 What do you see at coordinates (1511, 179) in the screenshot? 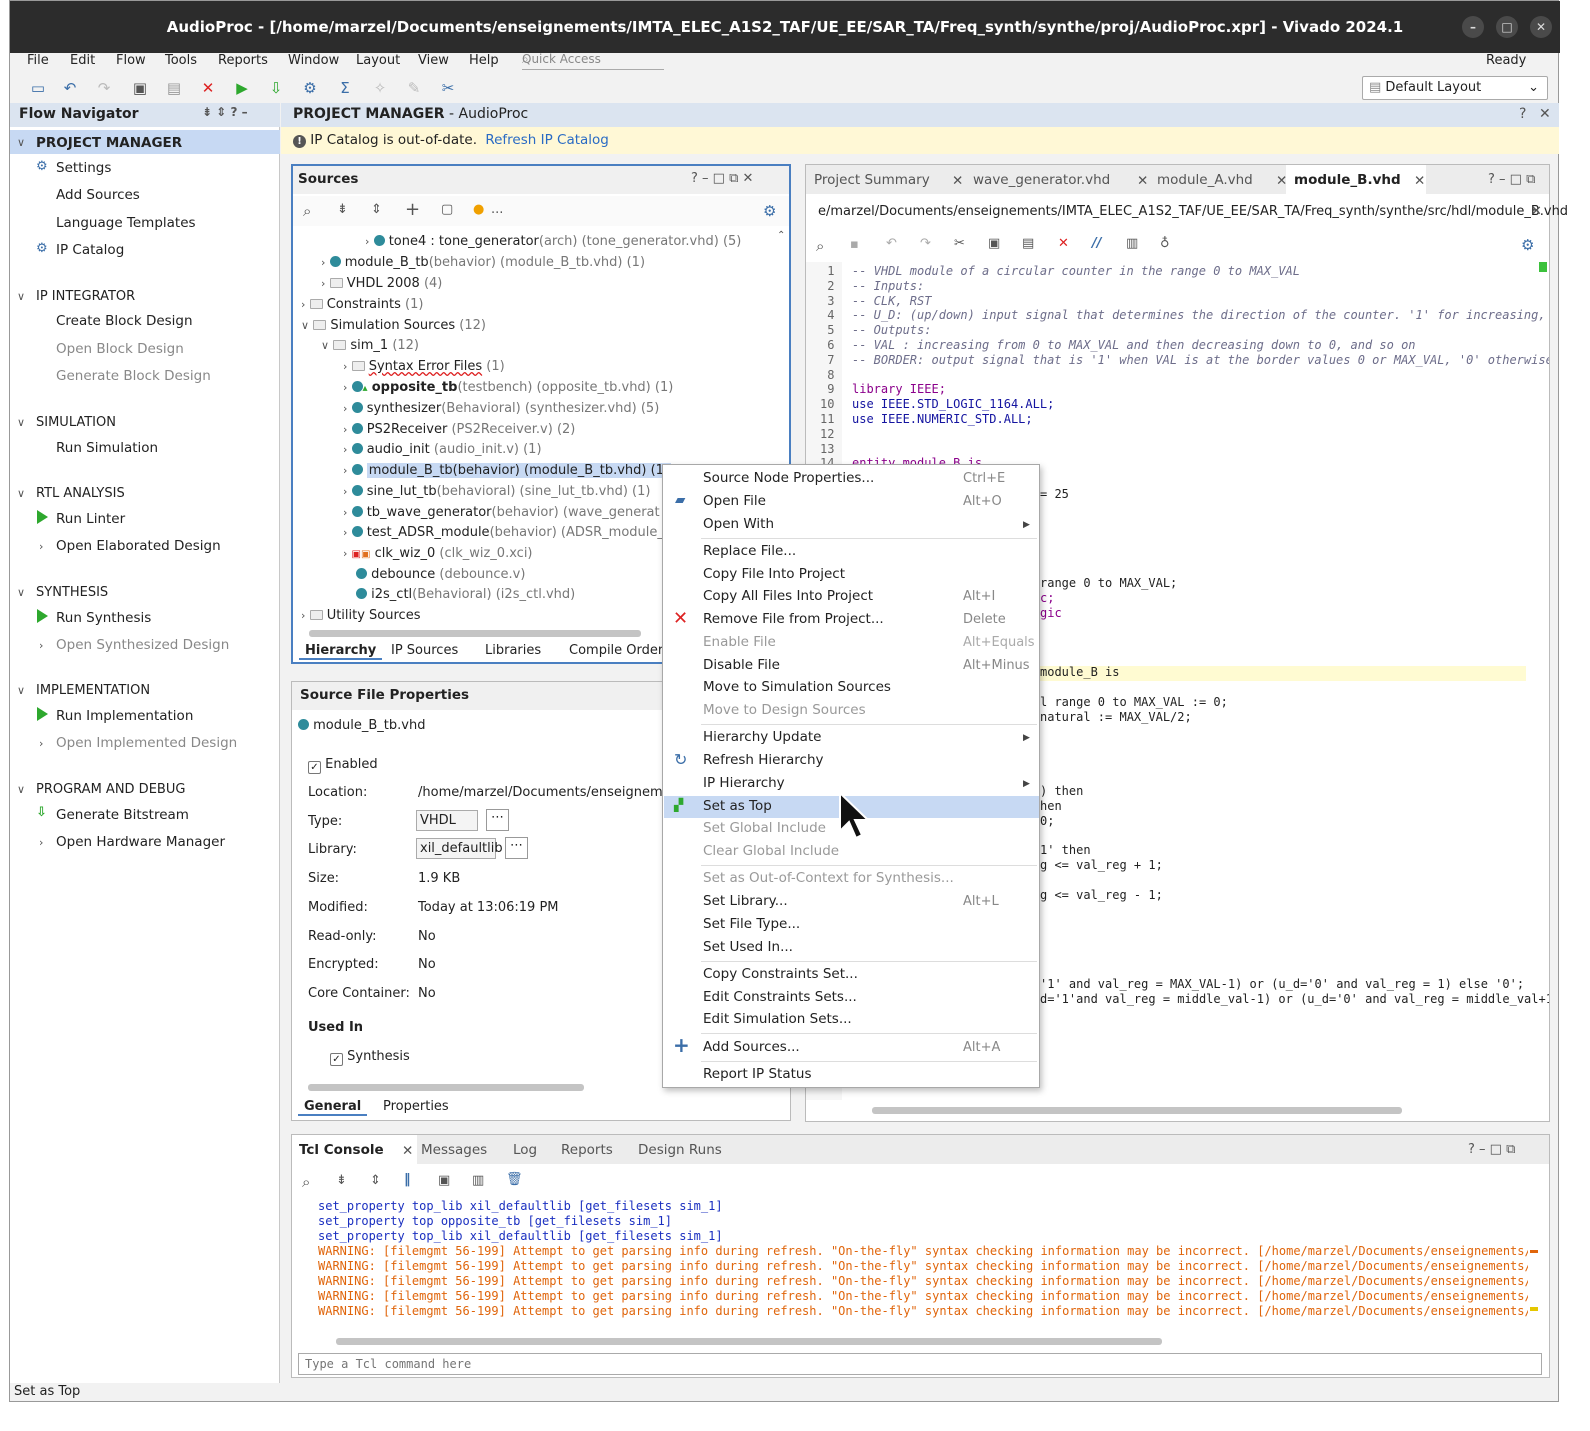
I see `panel-controls-icon: ? – □ ⧉` at bounding box center [1511, 179].